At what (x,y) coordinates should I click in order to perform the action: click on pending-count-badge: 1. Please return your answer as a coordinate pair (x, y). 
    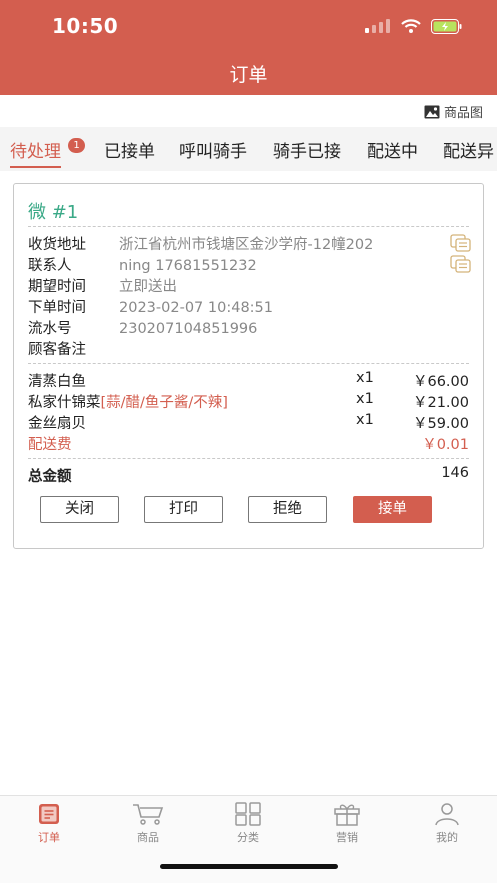
    Looking at the image, I should click on (76, 145).